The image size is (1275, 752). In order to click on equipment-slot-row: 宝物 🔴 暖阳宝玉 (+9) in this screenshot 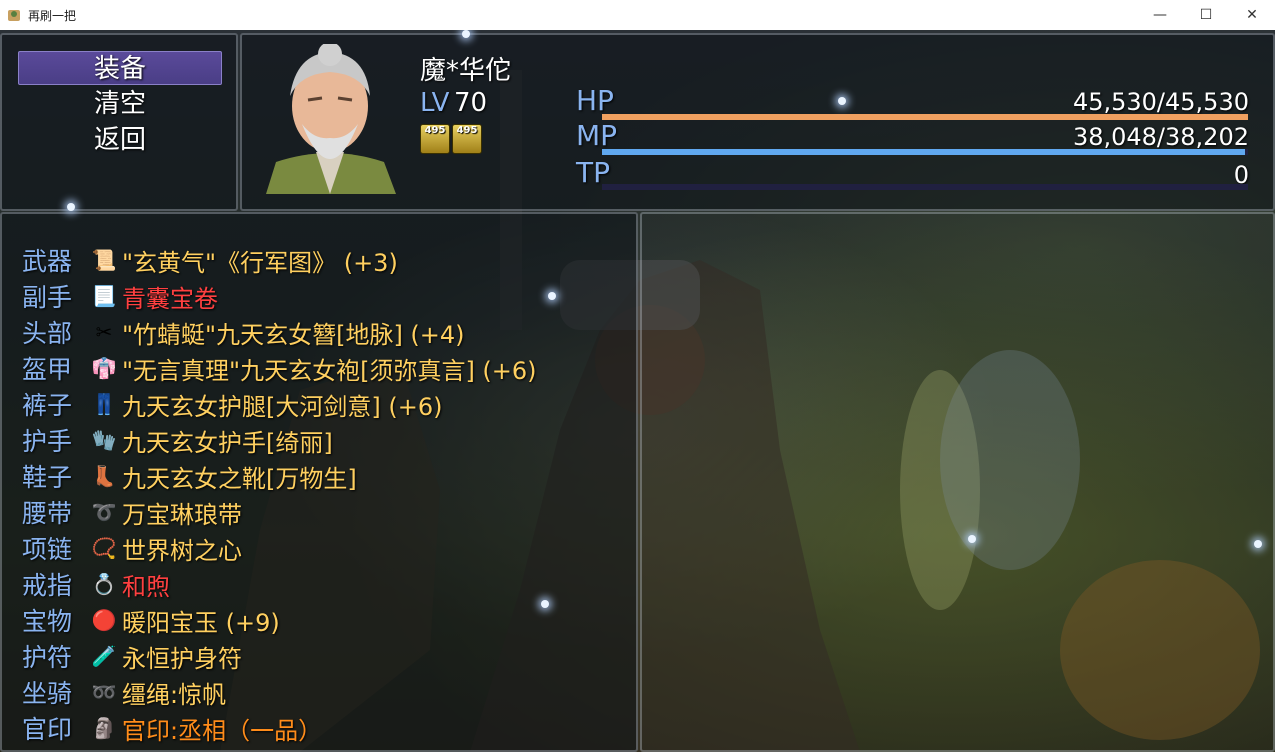, I will do `click(151, 620)`.